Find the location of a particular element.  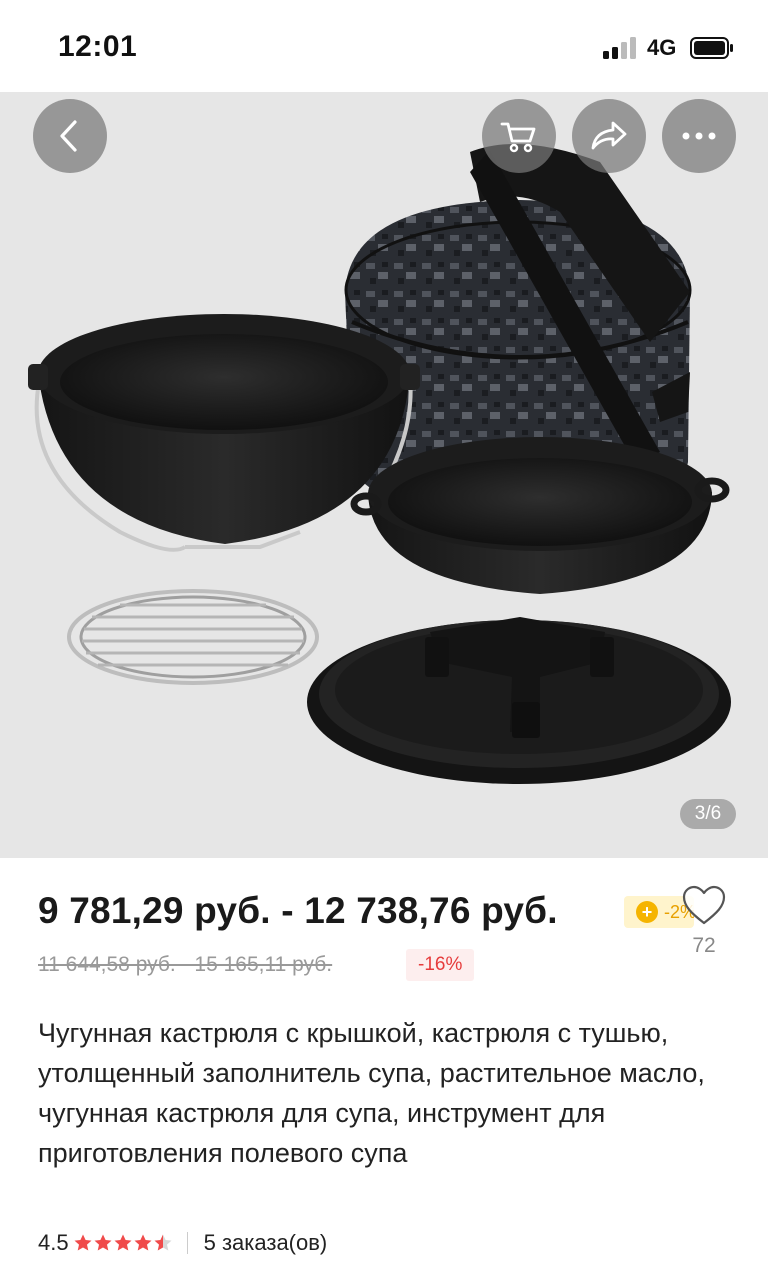

wishlist-count: 72 is located at coordinates (704, 945).